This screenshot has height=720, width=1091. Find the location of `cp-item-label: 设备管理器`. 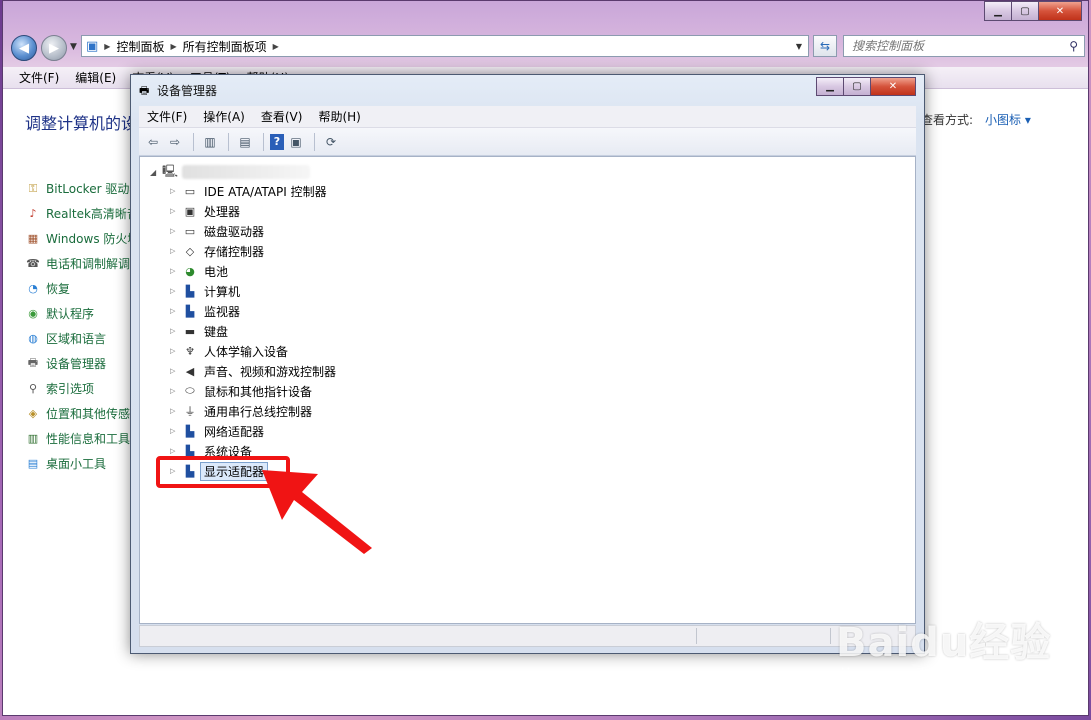

cp-item-label: 设备管理器 is located at coordinates (76, 364).